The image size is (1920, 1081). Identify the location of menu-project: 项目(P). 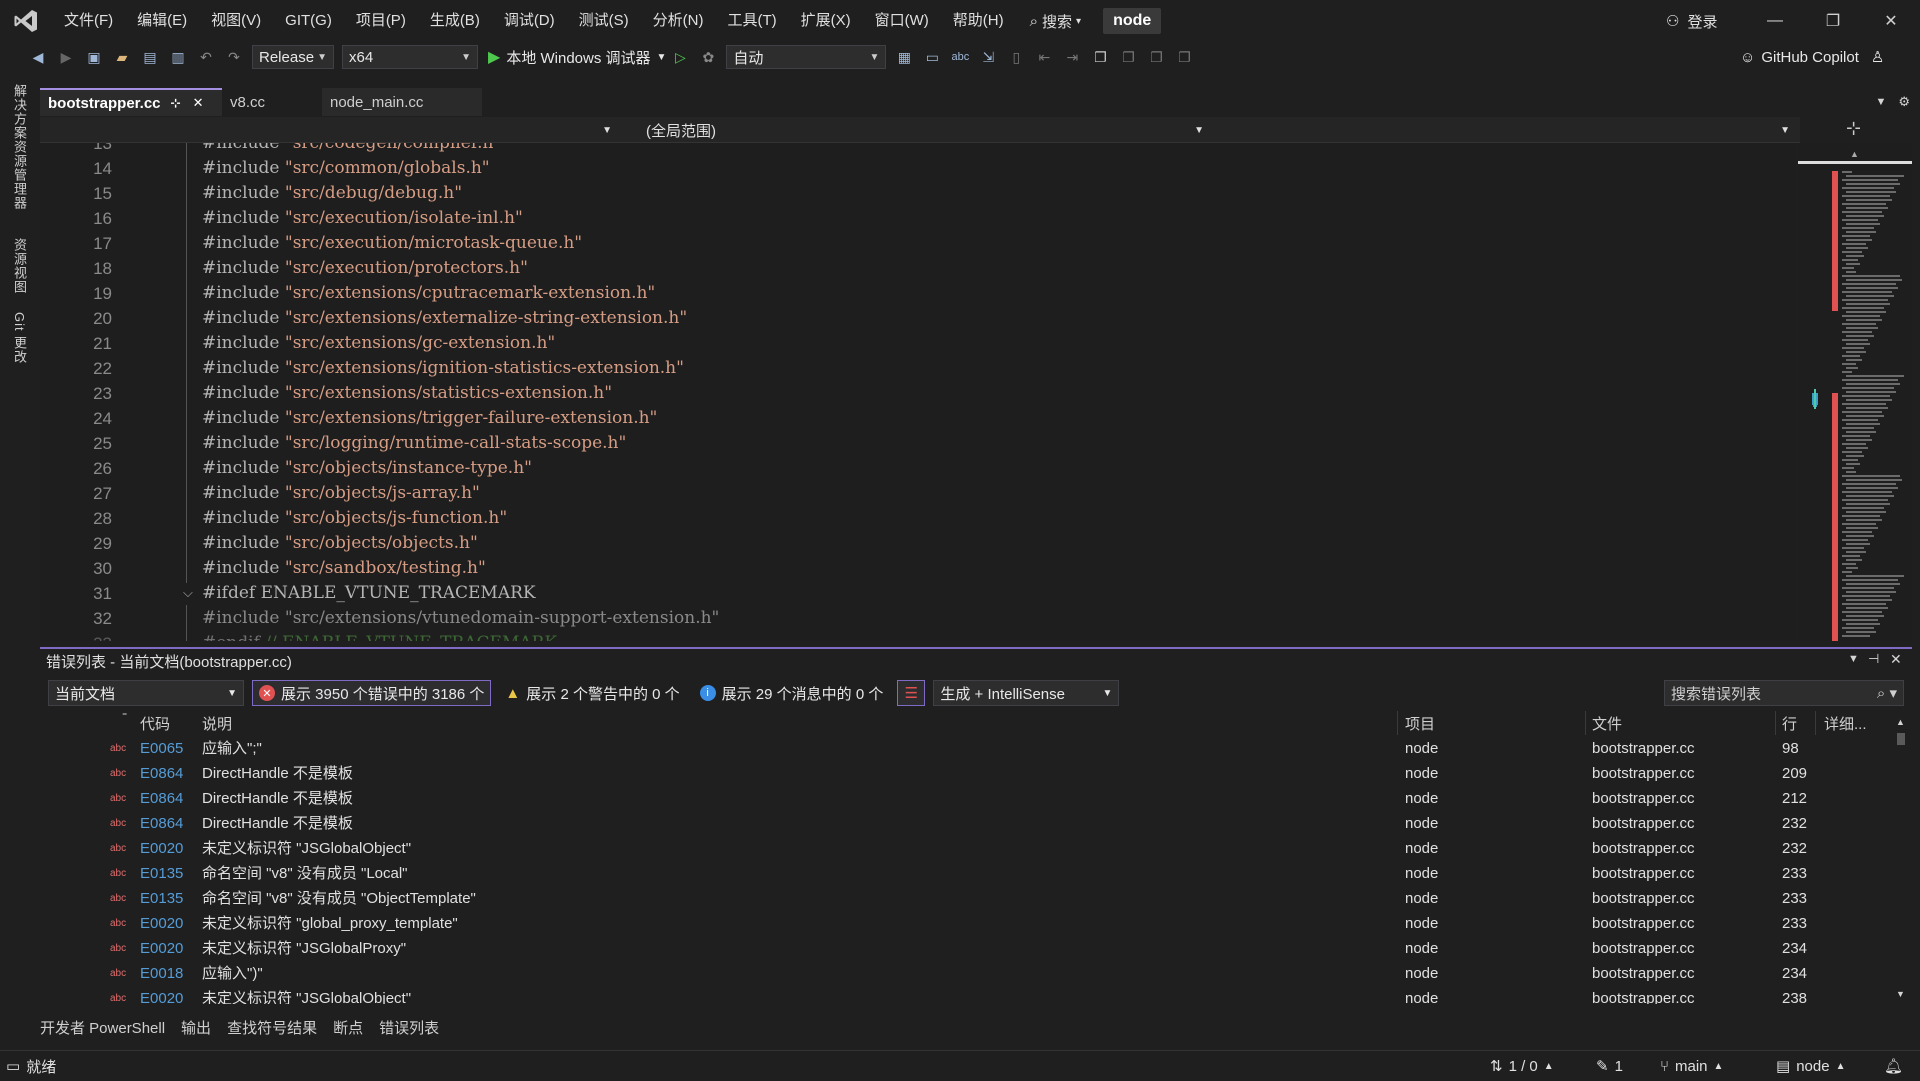
(381, 21).